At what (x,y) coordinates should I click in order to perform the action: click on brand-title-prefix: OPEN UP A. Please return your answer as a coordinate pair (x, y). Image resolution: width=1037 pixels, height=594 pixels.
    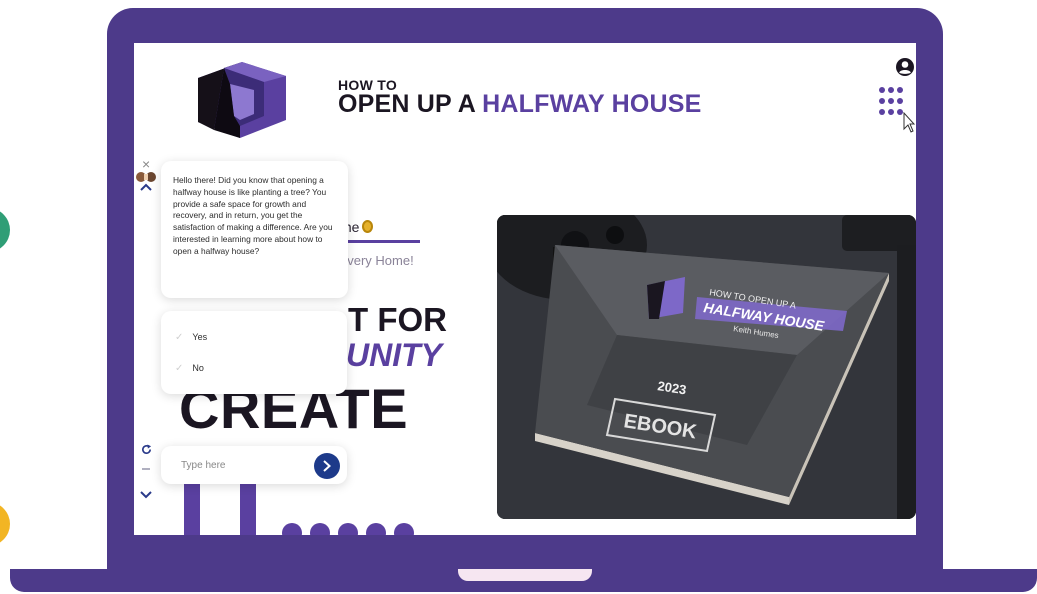
    Looking at the image, I should click on (410, 104).